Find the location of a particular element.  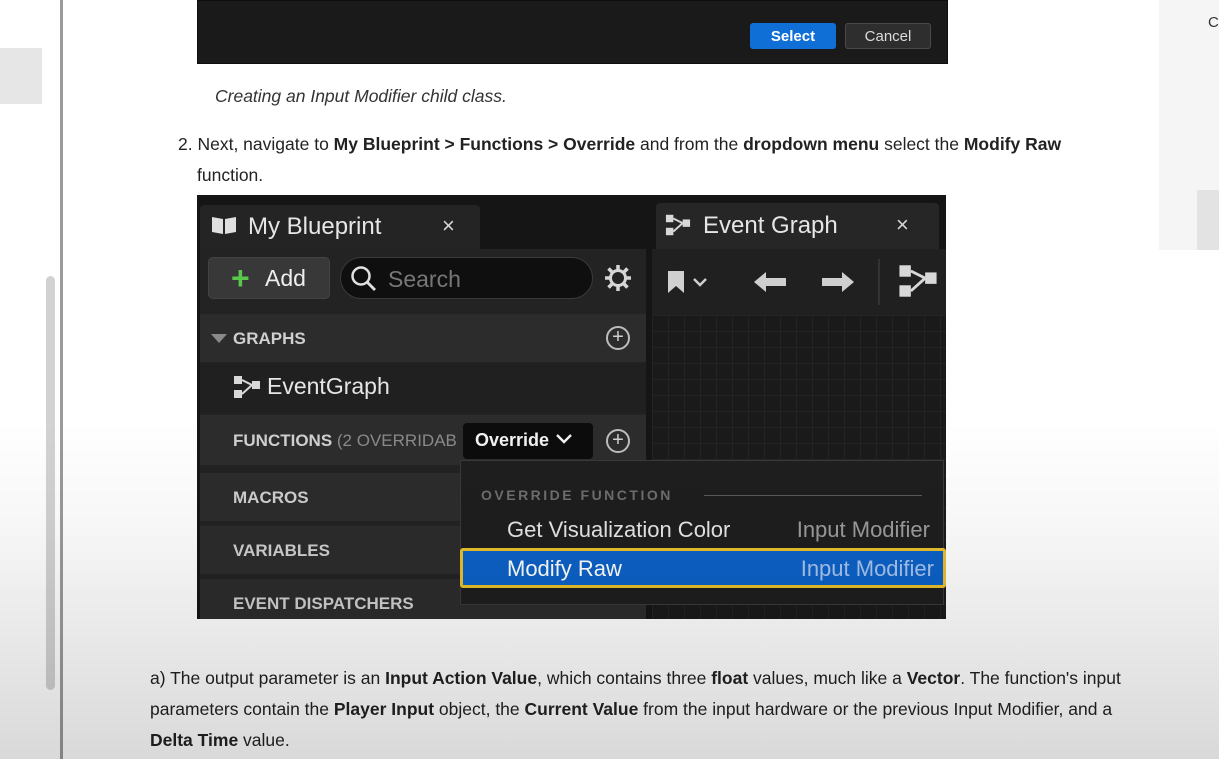

graph-toolbar is located at coordinates (799, 282).